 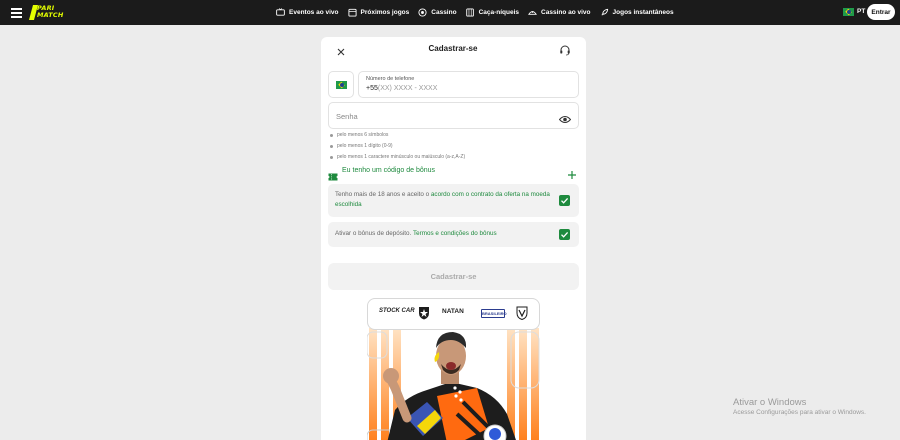 I want to click on rocket-icon, so click(x=604, y=12).